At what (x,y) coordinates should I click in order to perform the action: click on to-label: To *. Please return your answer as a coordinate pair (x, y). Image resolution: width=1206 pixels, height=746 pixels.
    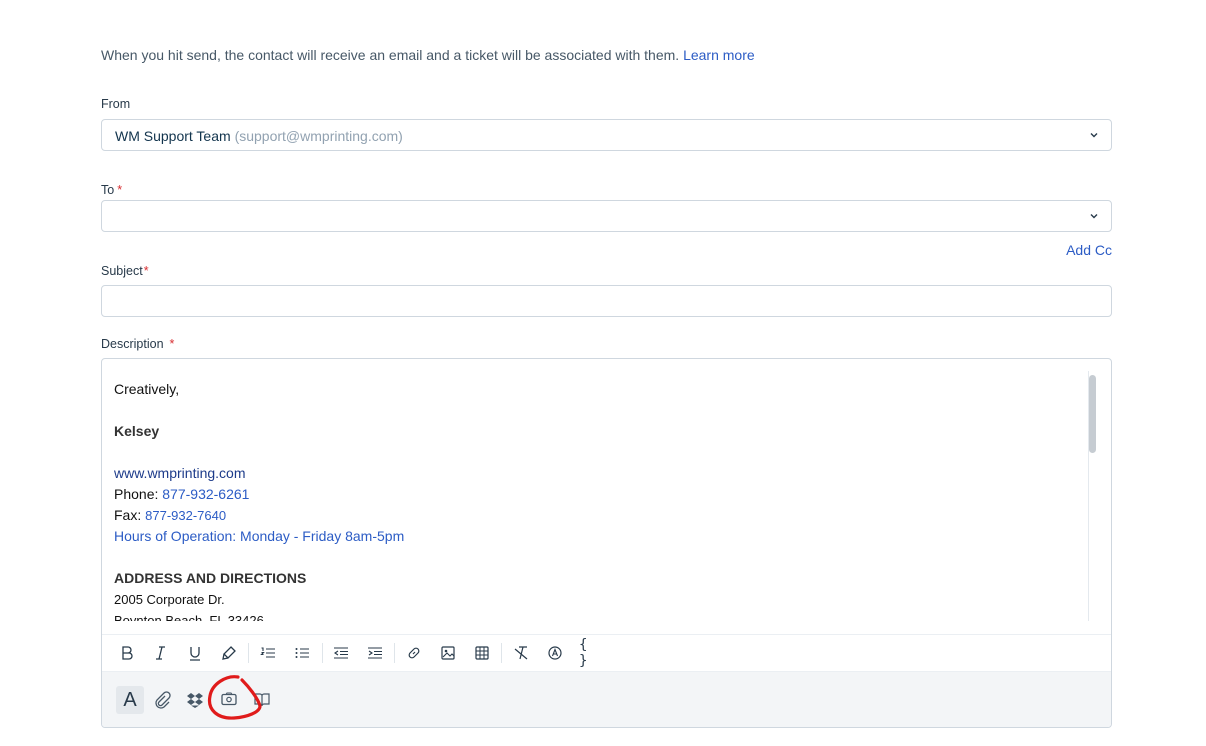
    Looking at the image, I should click on (112, 190).